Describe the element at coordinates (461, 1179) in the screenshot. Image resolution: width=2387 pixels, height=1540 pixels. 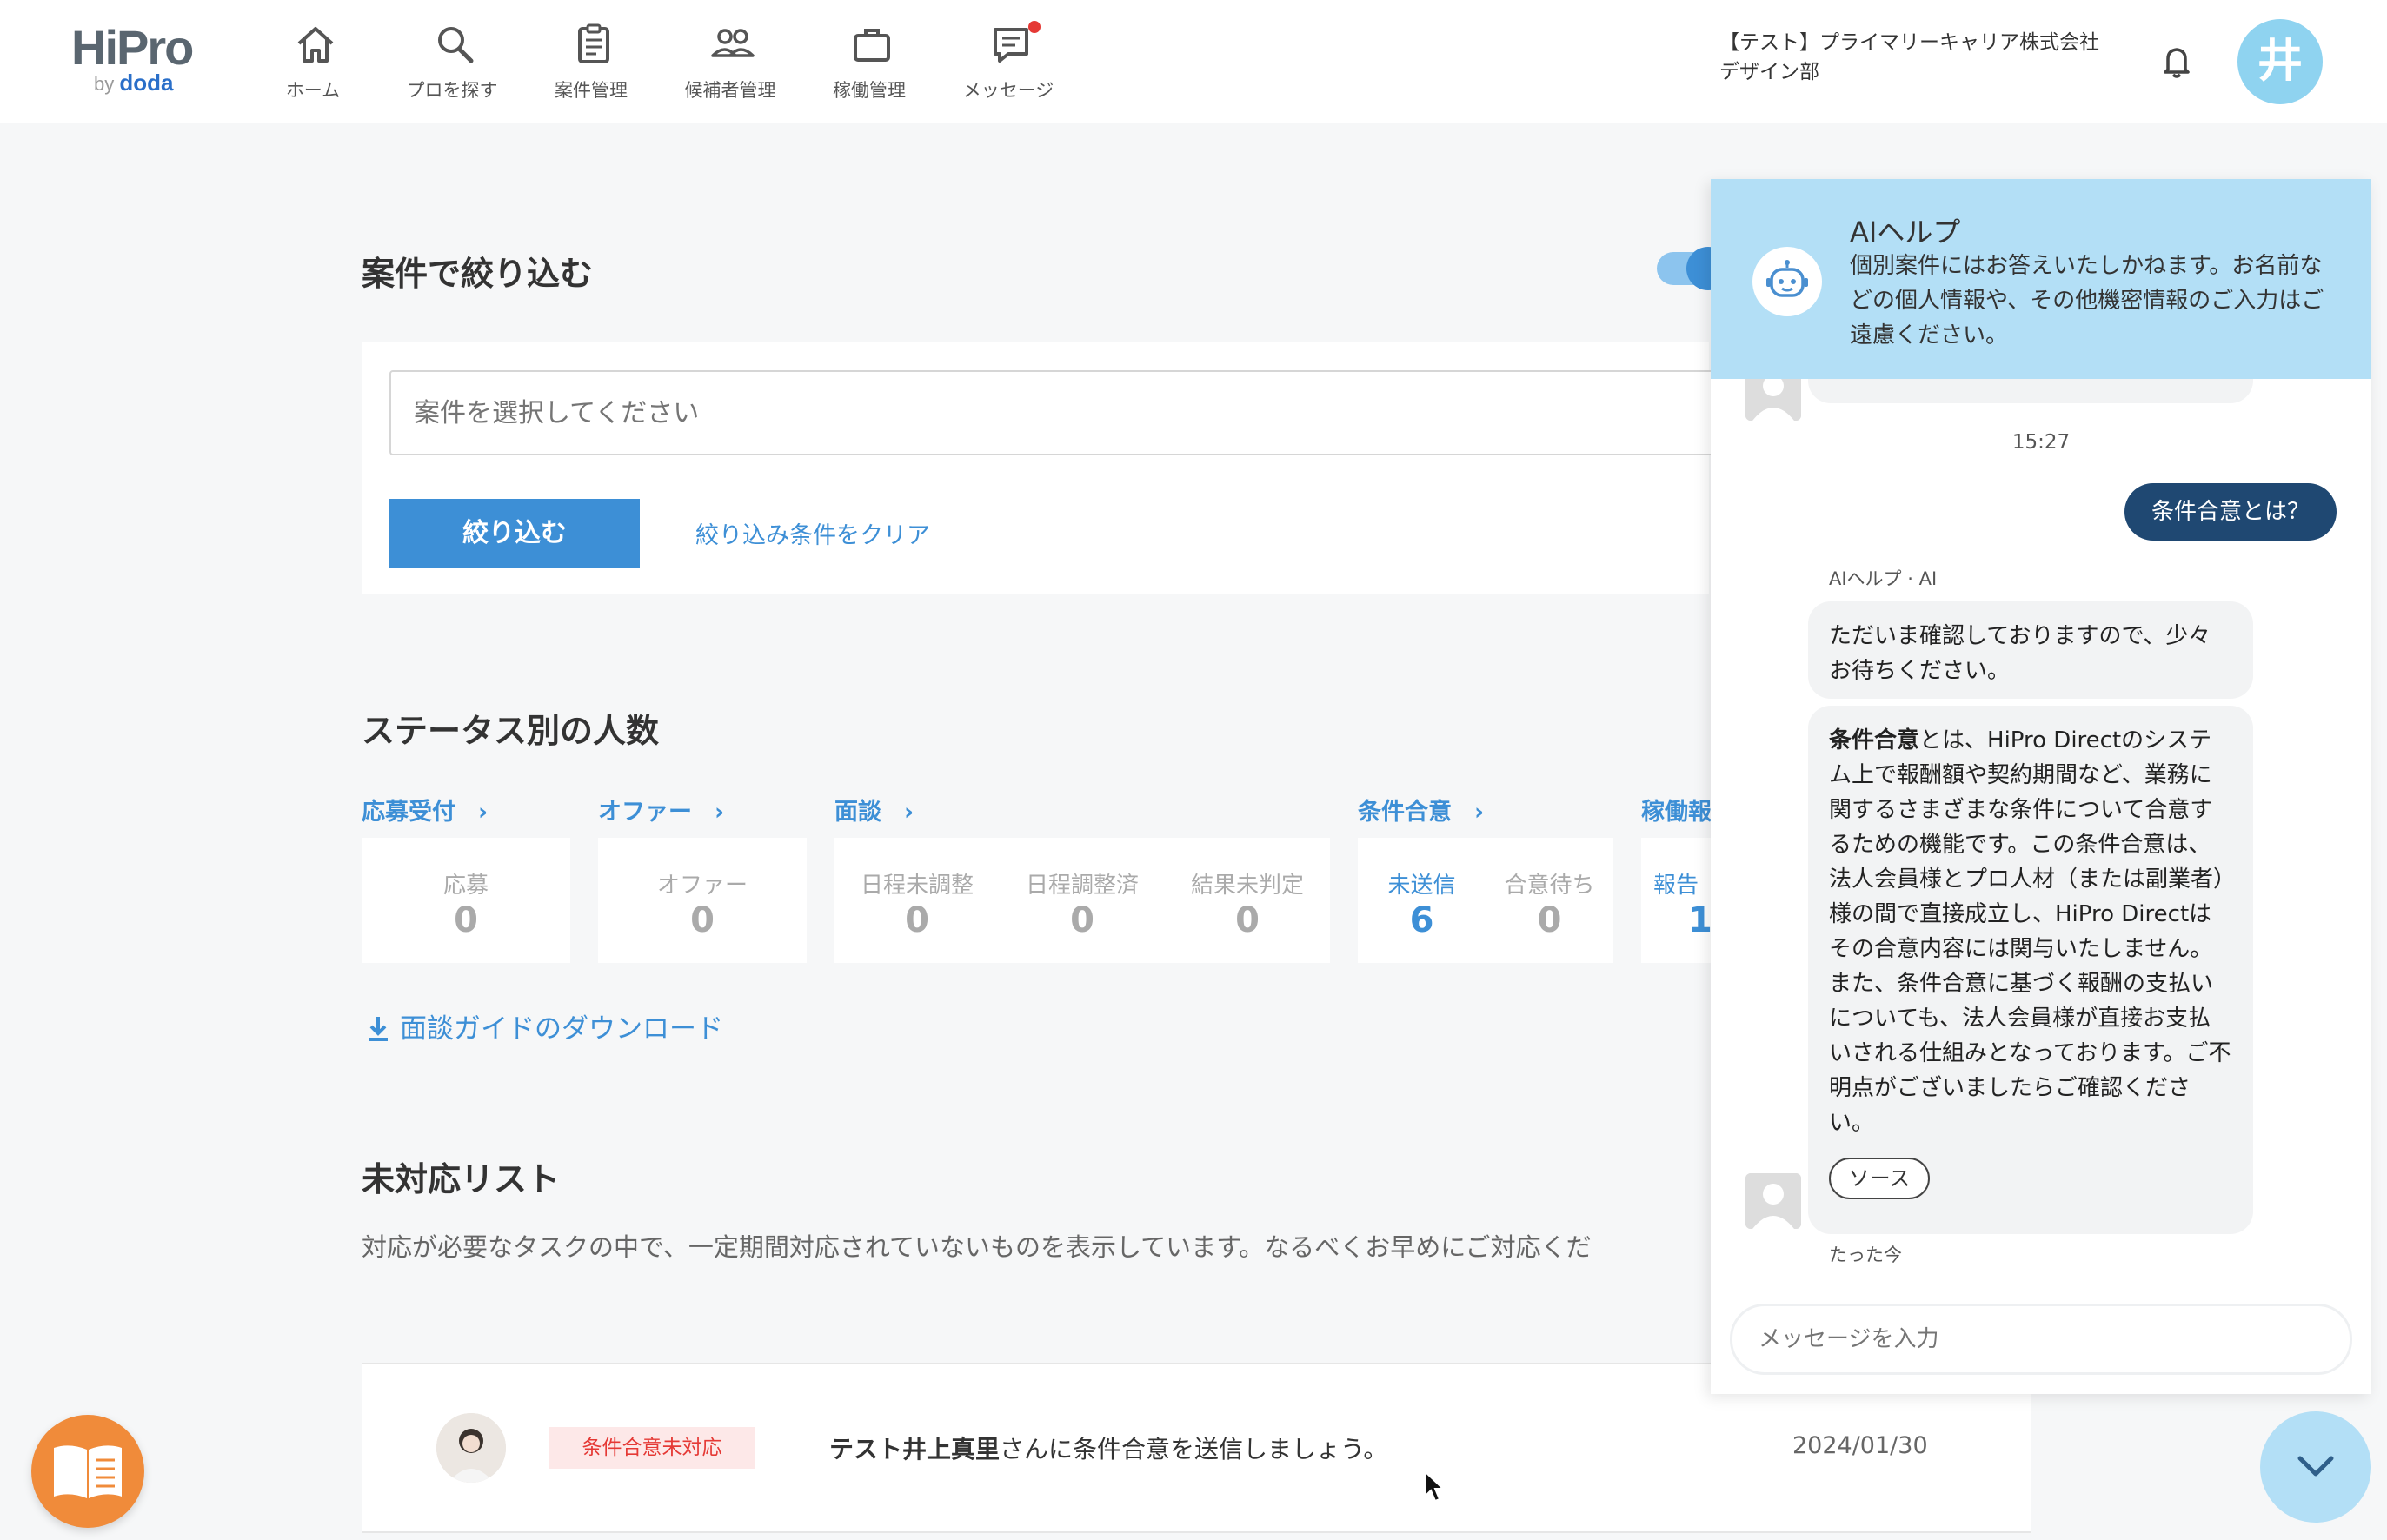
I see `pending-title: 未対応リスト` at that location.